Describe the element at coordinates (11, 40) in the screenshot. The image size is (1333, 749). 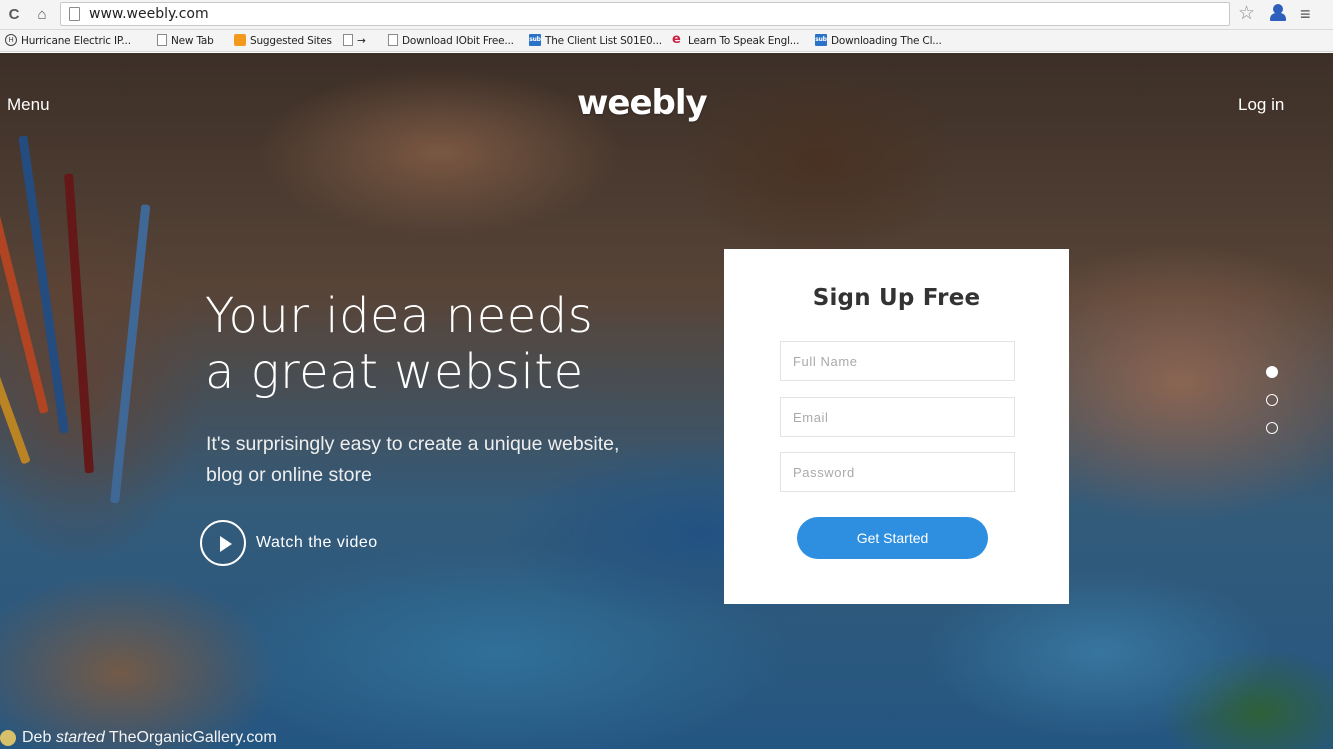
I see `hurricane-electric-icon: H` at that location.